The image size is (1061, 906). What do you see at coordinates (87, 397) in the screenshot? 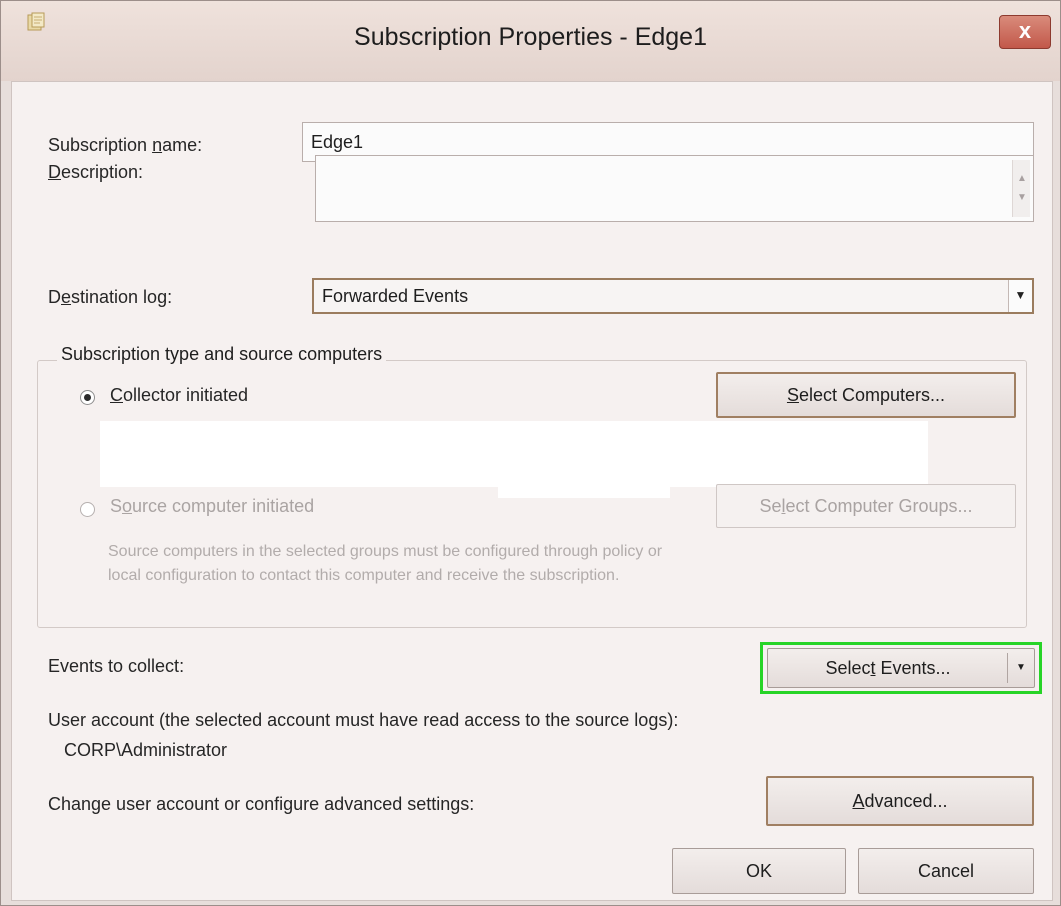
I see `collector-initiated-radio` at bounding box center [87, 397].